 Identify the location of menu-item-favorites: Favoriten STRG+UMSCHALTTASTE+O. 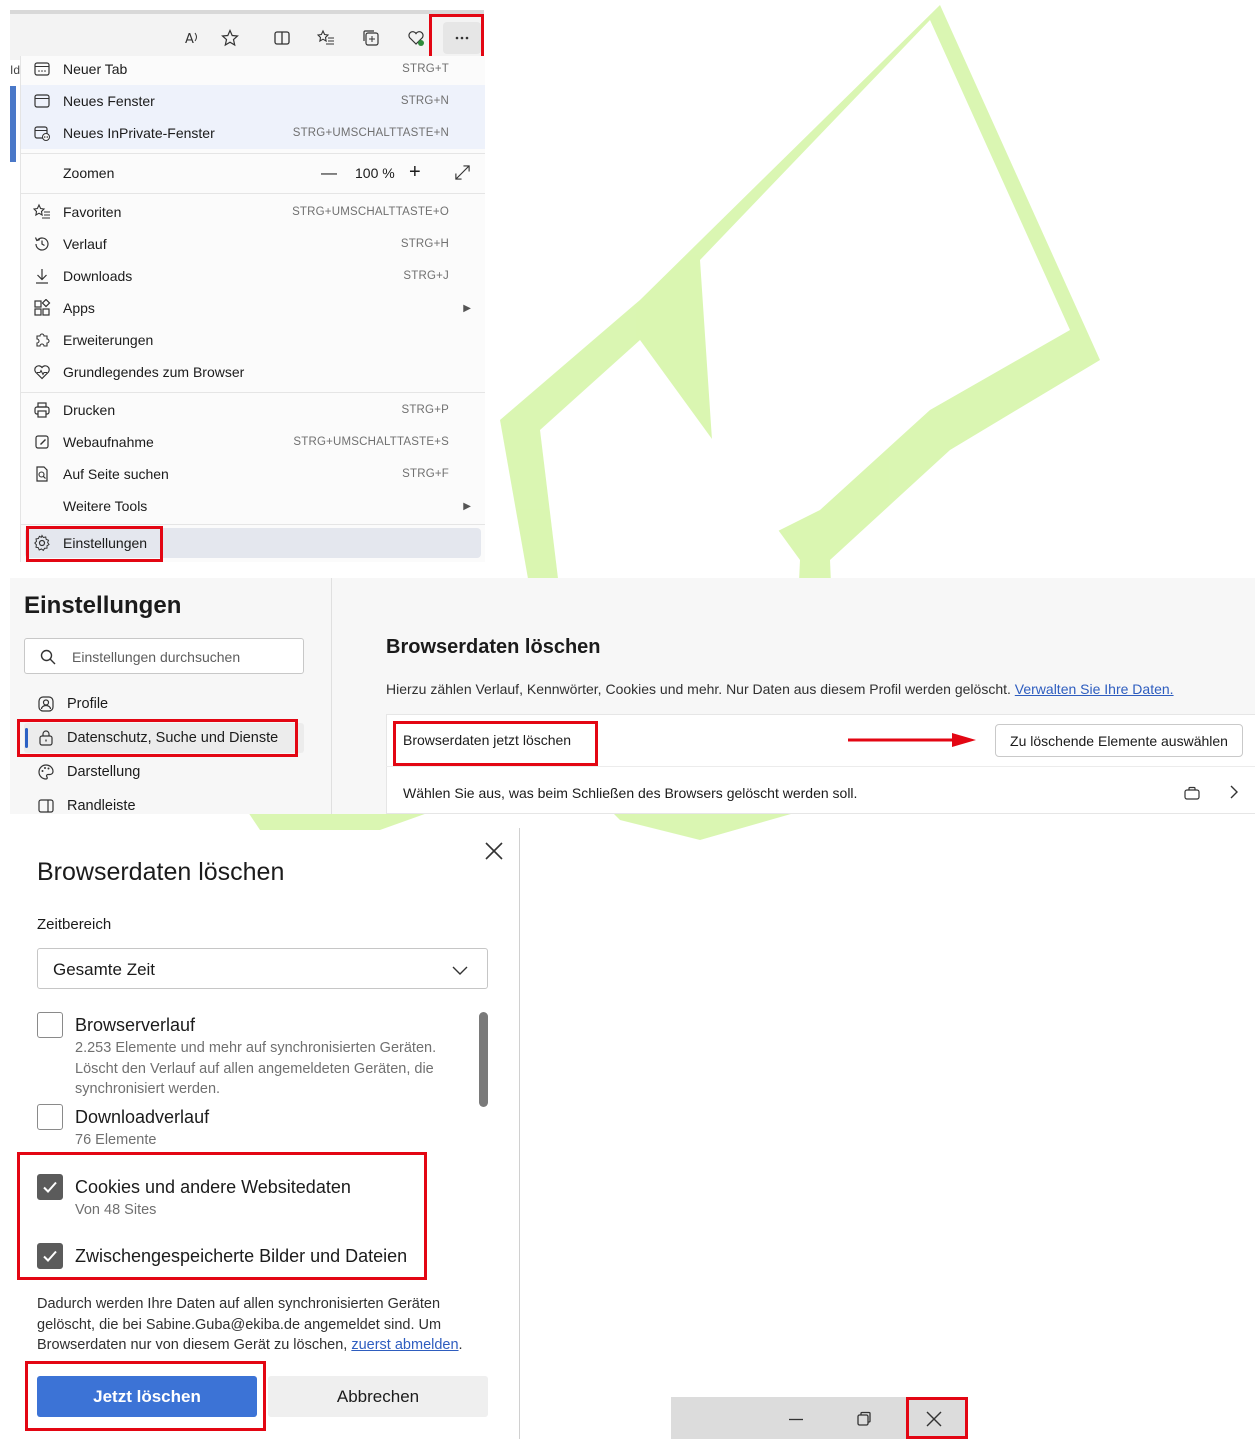
(253, 212).